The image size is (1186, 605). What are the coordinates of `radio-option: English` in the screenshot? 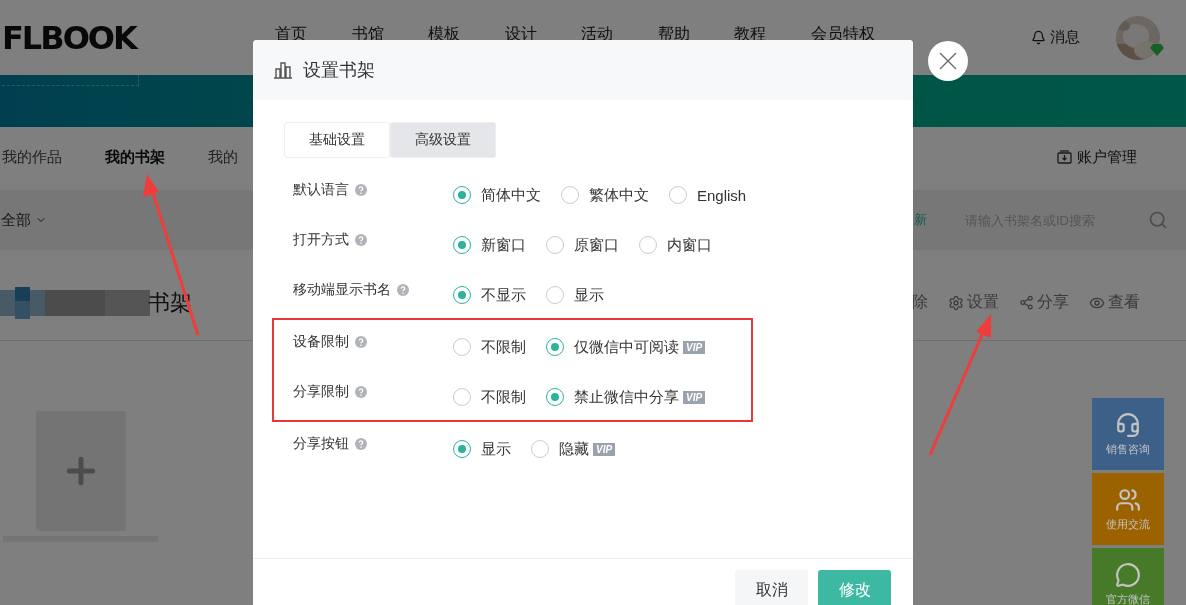 It's located at (708, 195).